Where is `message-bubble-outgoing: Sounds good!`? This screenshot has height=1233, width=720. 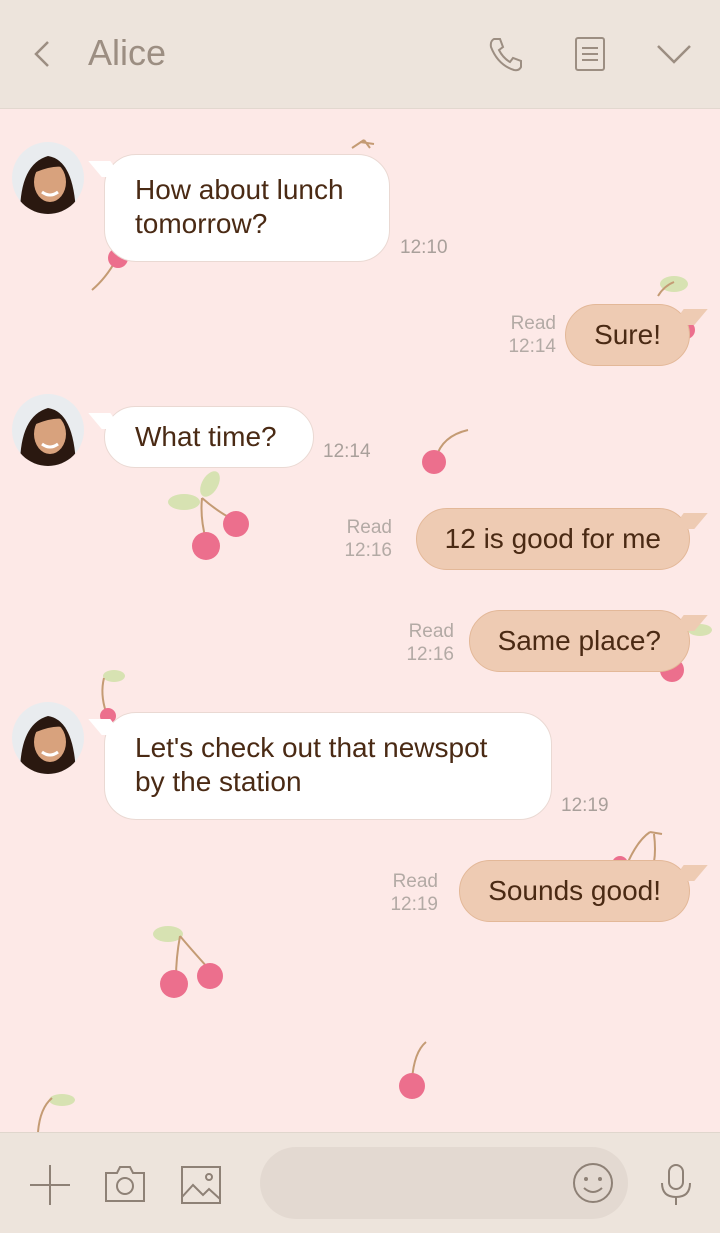
message-bubble-outgoing: Sounds good! is located at coordinates (574, 891).